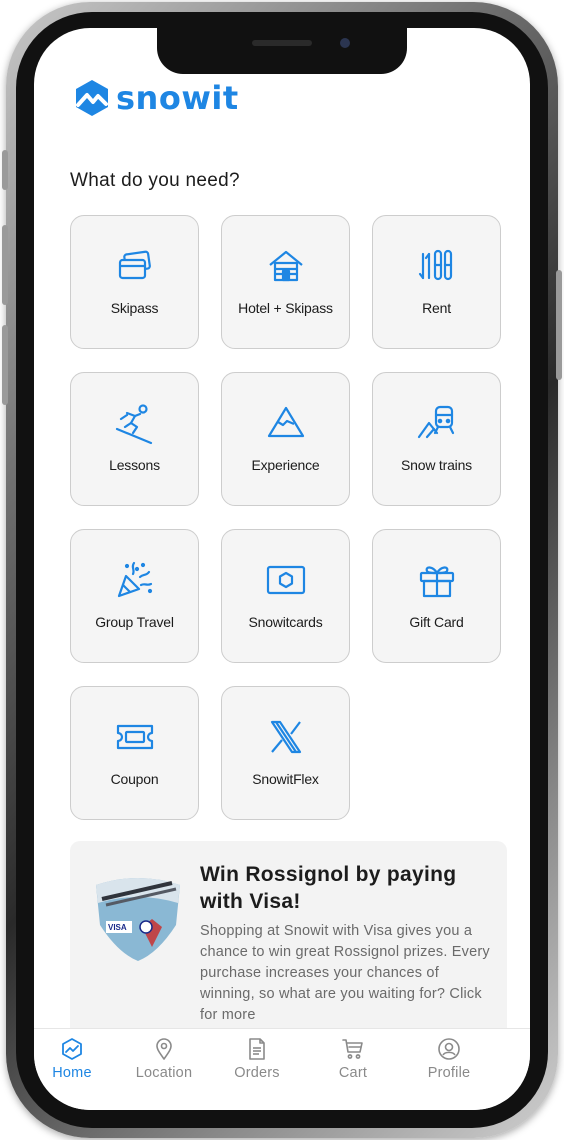  I want to click on section-title: What do you need?, so click(155, 180).